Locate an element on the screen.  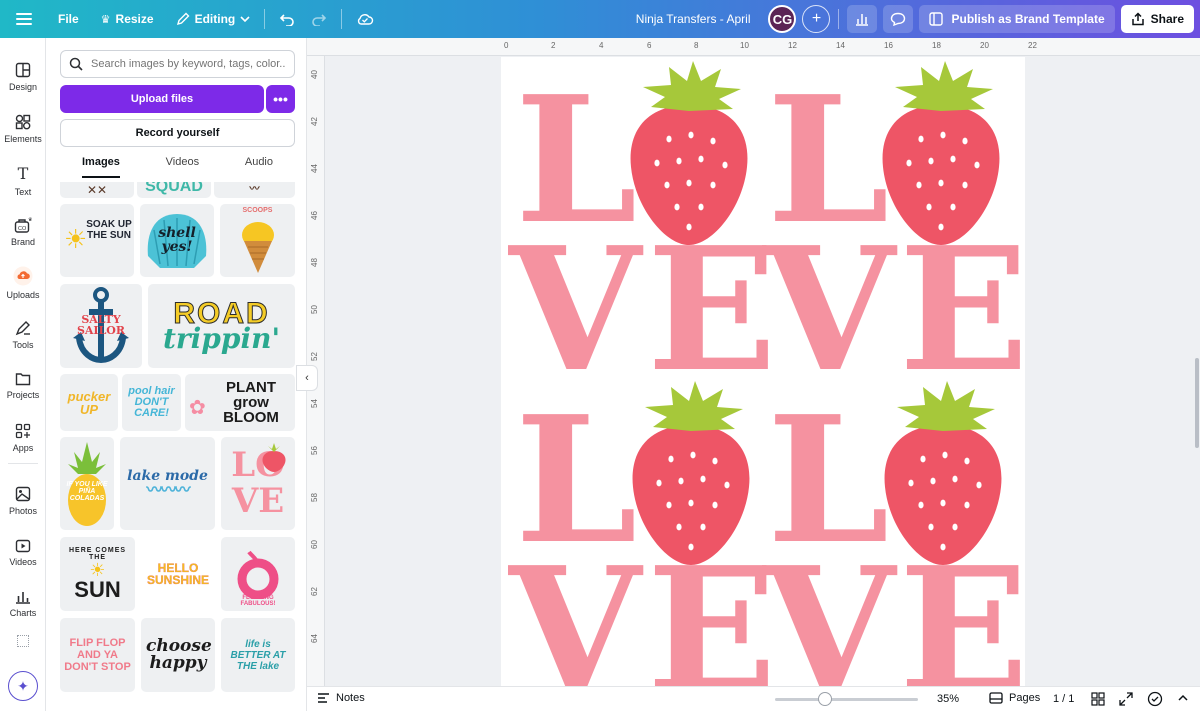
upload-thumbnail: SCOOPS is located at coordinates (257, 240).